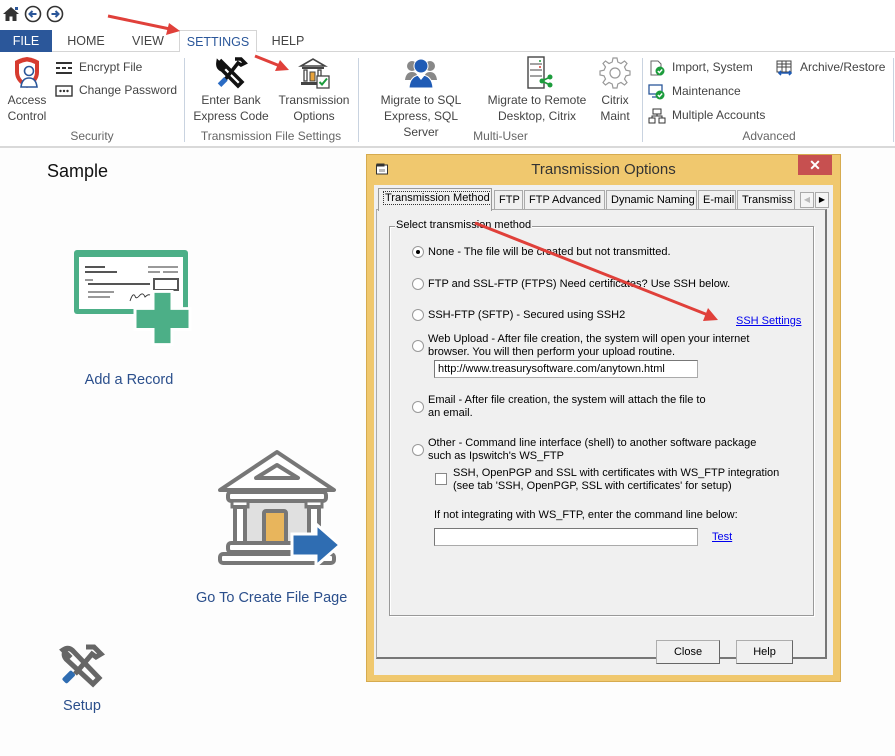 The image size is (895, 756). What do you see at coordinates (540, 72) in the screenshot?
I see `server-share-icon` at bounding box center [540, 72].